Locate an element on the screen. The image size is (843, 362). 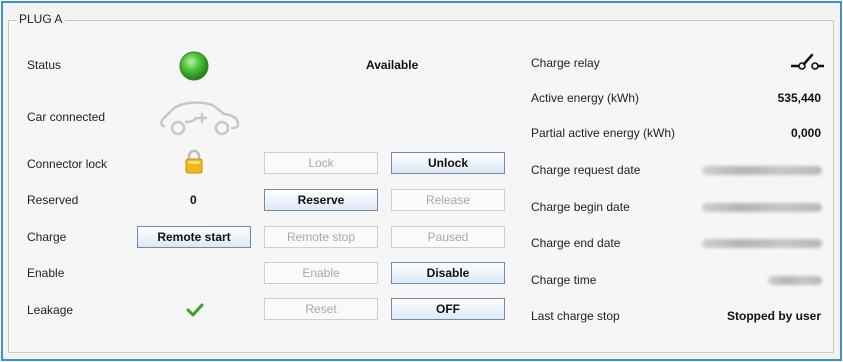
lock-icon is located at coordinates (194, 161).